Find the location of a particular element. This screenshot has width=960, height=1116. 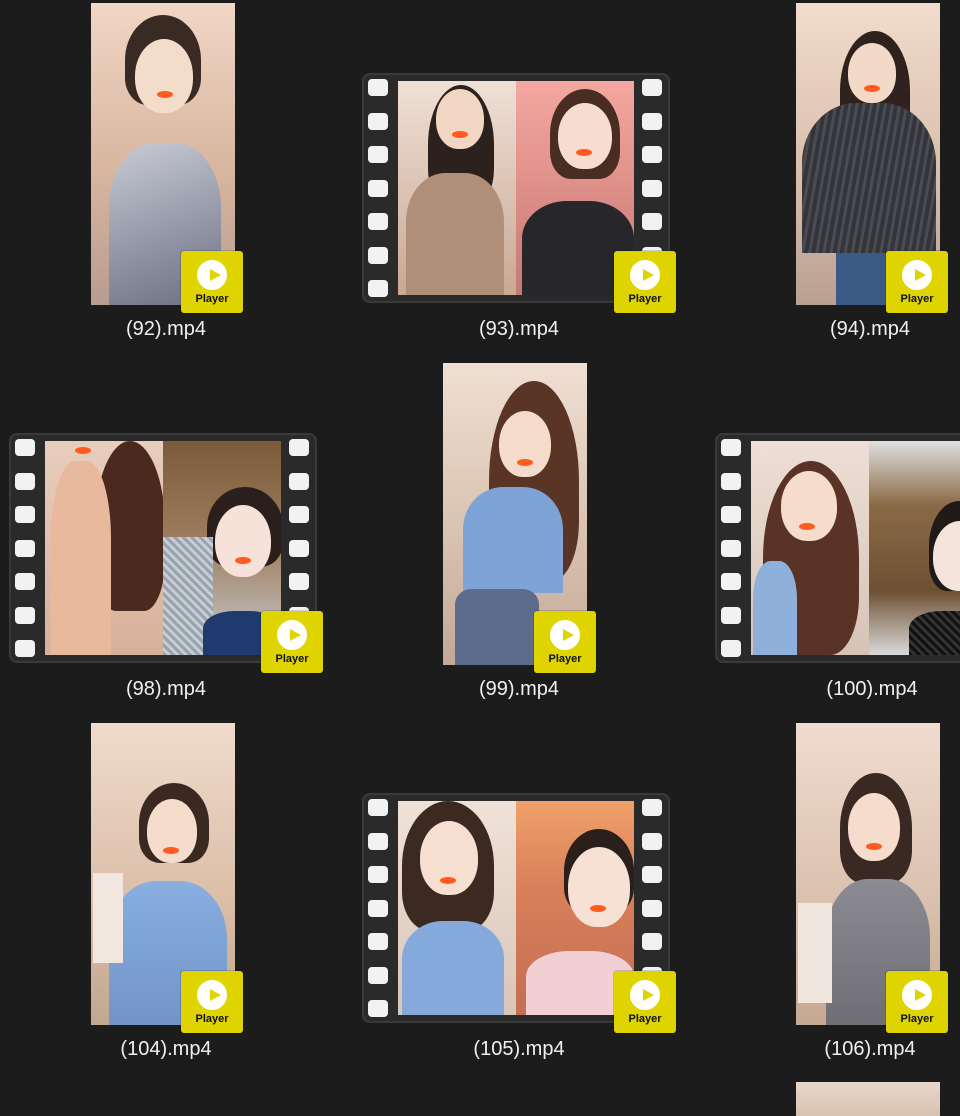

file-name: (98).mp4 is located at coordinates (166, 689).